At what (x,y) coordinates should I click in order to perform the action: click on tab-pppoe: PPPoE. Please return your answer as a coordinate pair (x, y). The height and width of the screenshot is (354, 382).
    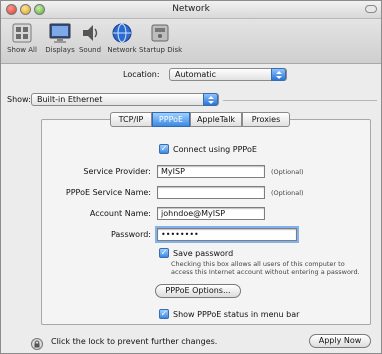
    Looking at the image, I should click on (171, 119).